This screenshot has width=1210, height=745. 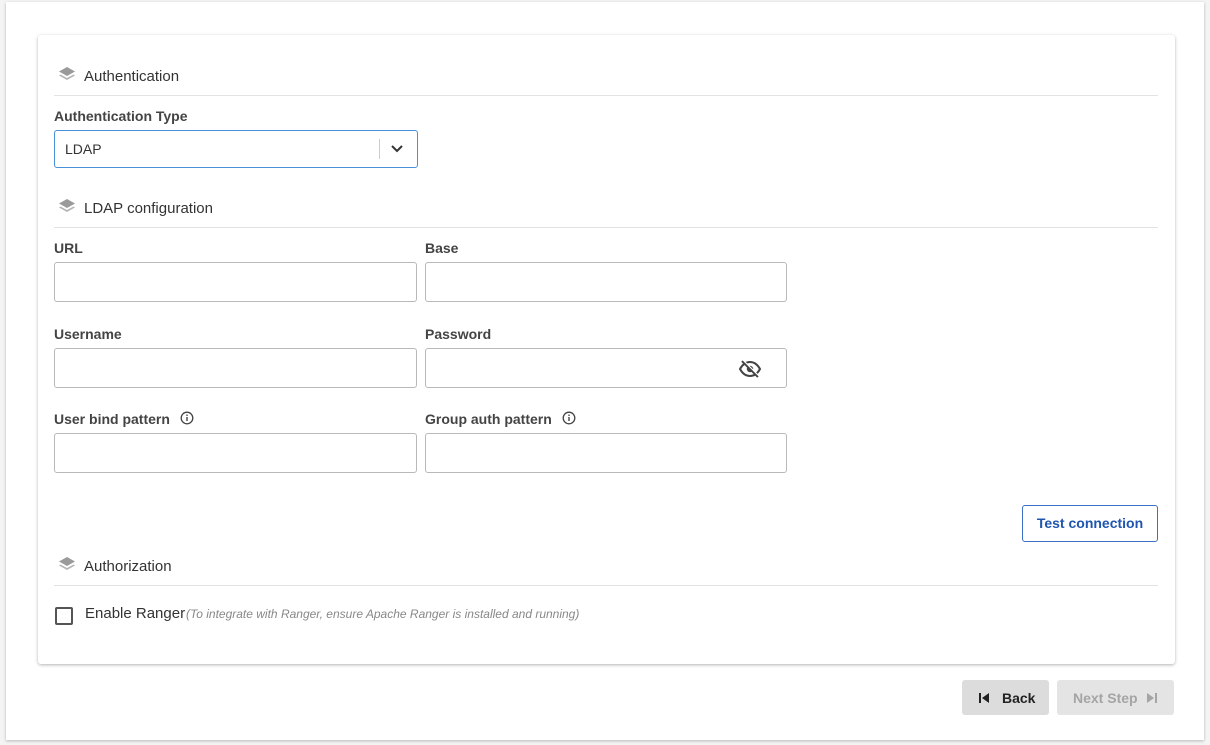 I want to click on user-bind-pattern-label: User bind pattern, so click(x=124, y=419).